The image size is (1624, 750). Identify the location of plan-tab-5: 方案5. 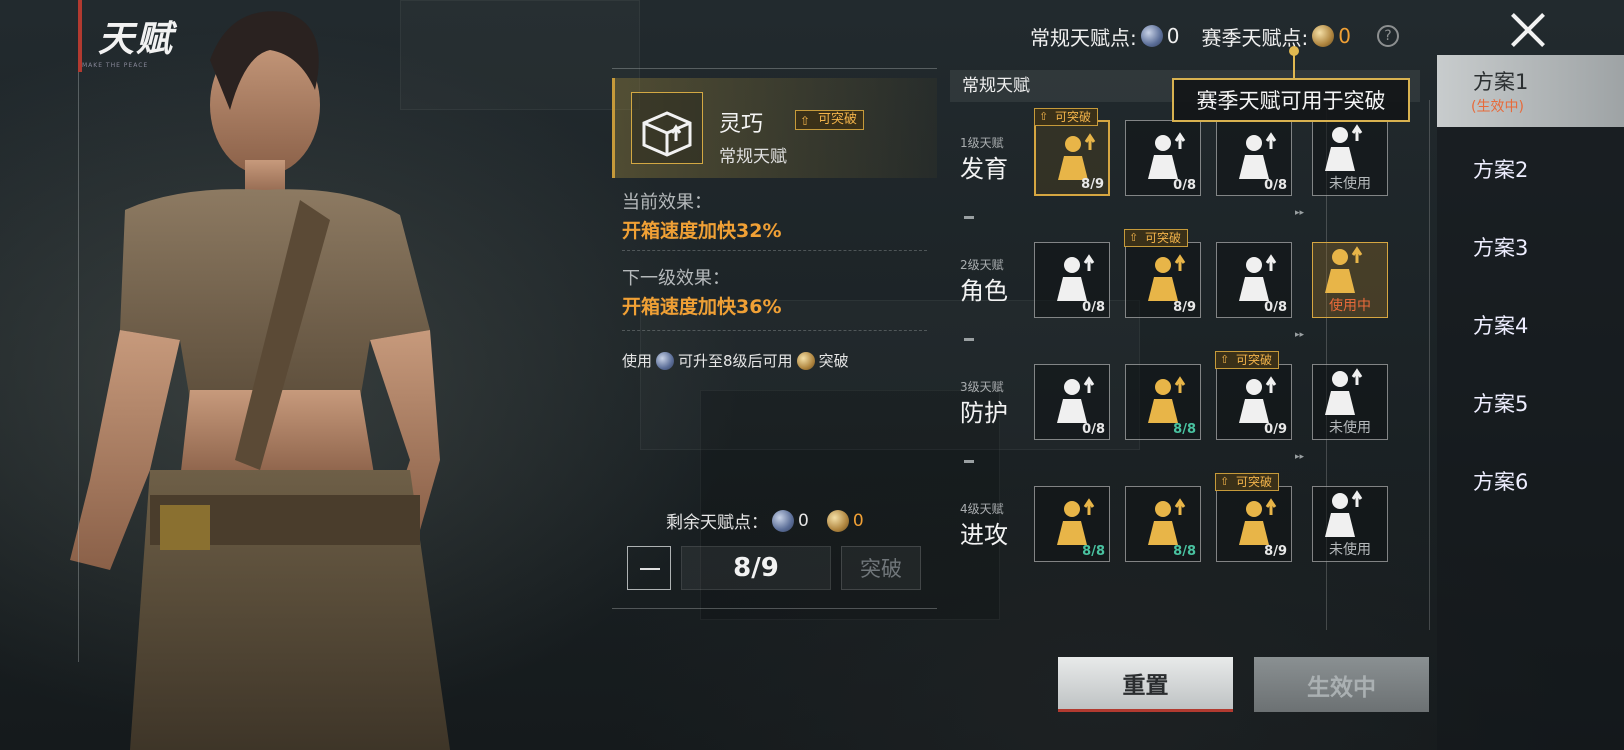
(1530, 403).